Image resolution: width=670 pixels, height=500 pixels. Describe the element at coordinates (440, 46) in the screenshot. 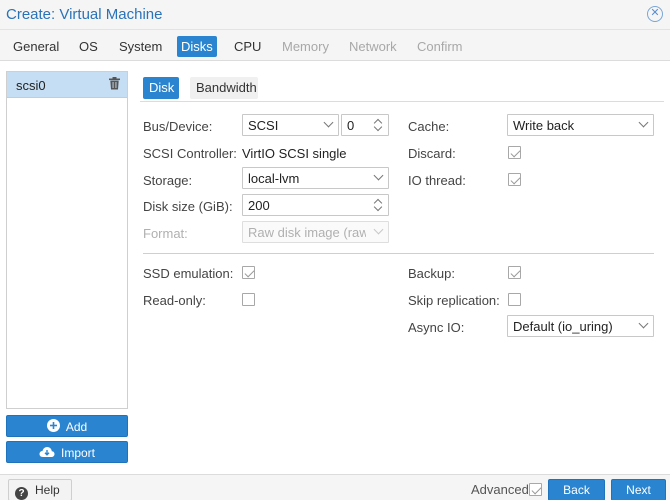

I see `tab-confirm: Confirm` at that location.